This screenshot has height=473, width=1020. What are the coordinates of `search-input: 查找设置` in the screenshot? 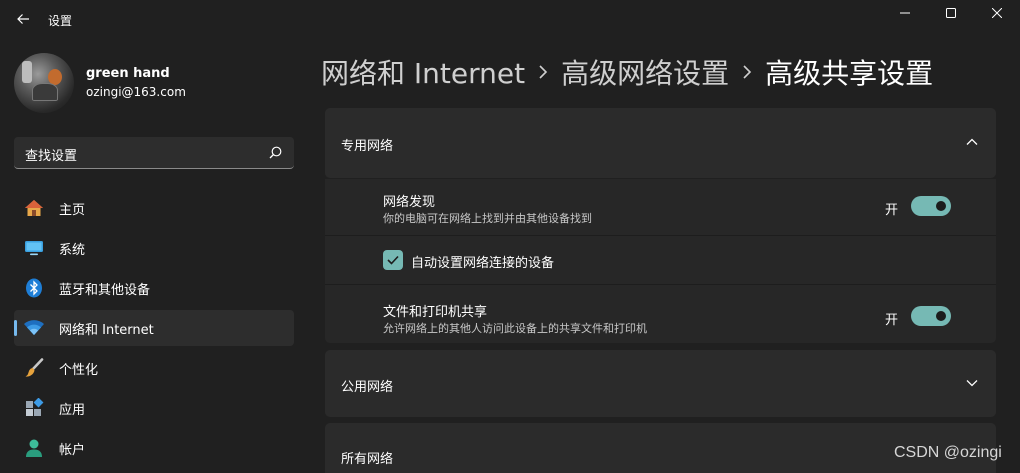 It's located at (154, 153).